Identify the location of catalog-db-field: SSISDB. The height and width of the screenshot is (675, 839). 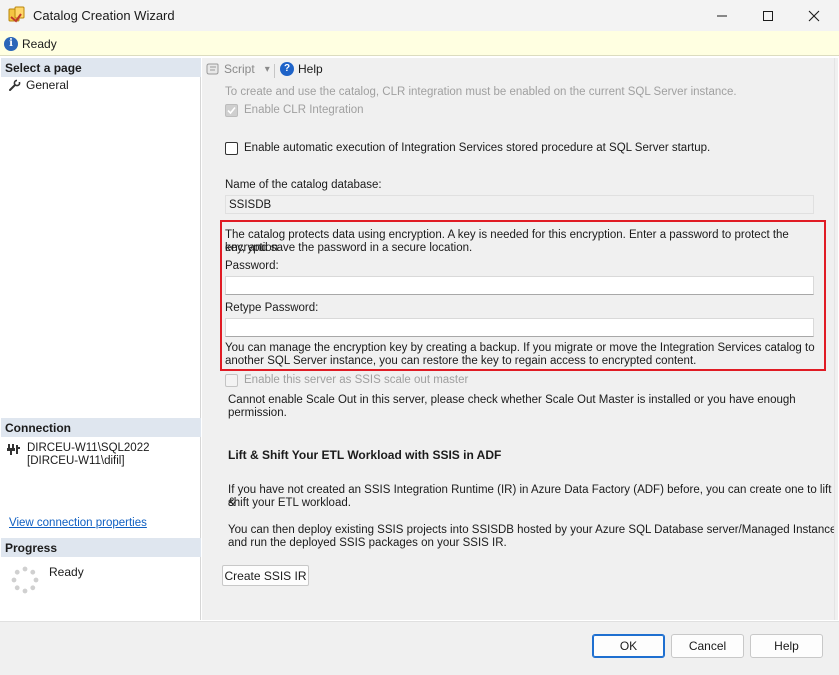
(519, 204).